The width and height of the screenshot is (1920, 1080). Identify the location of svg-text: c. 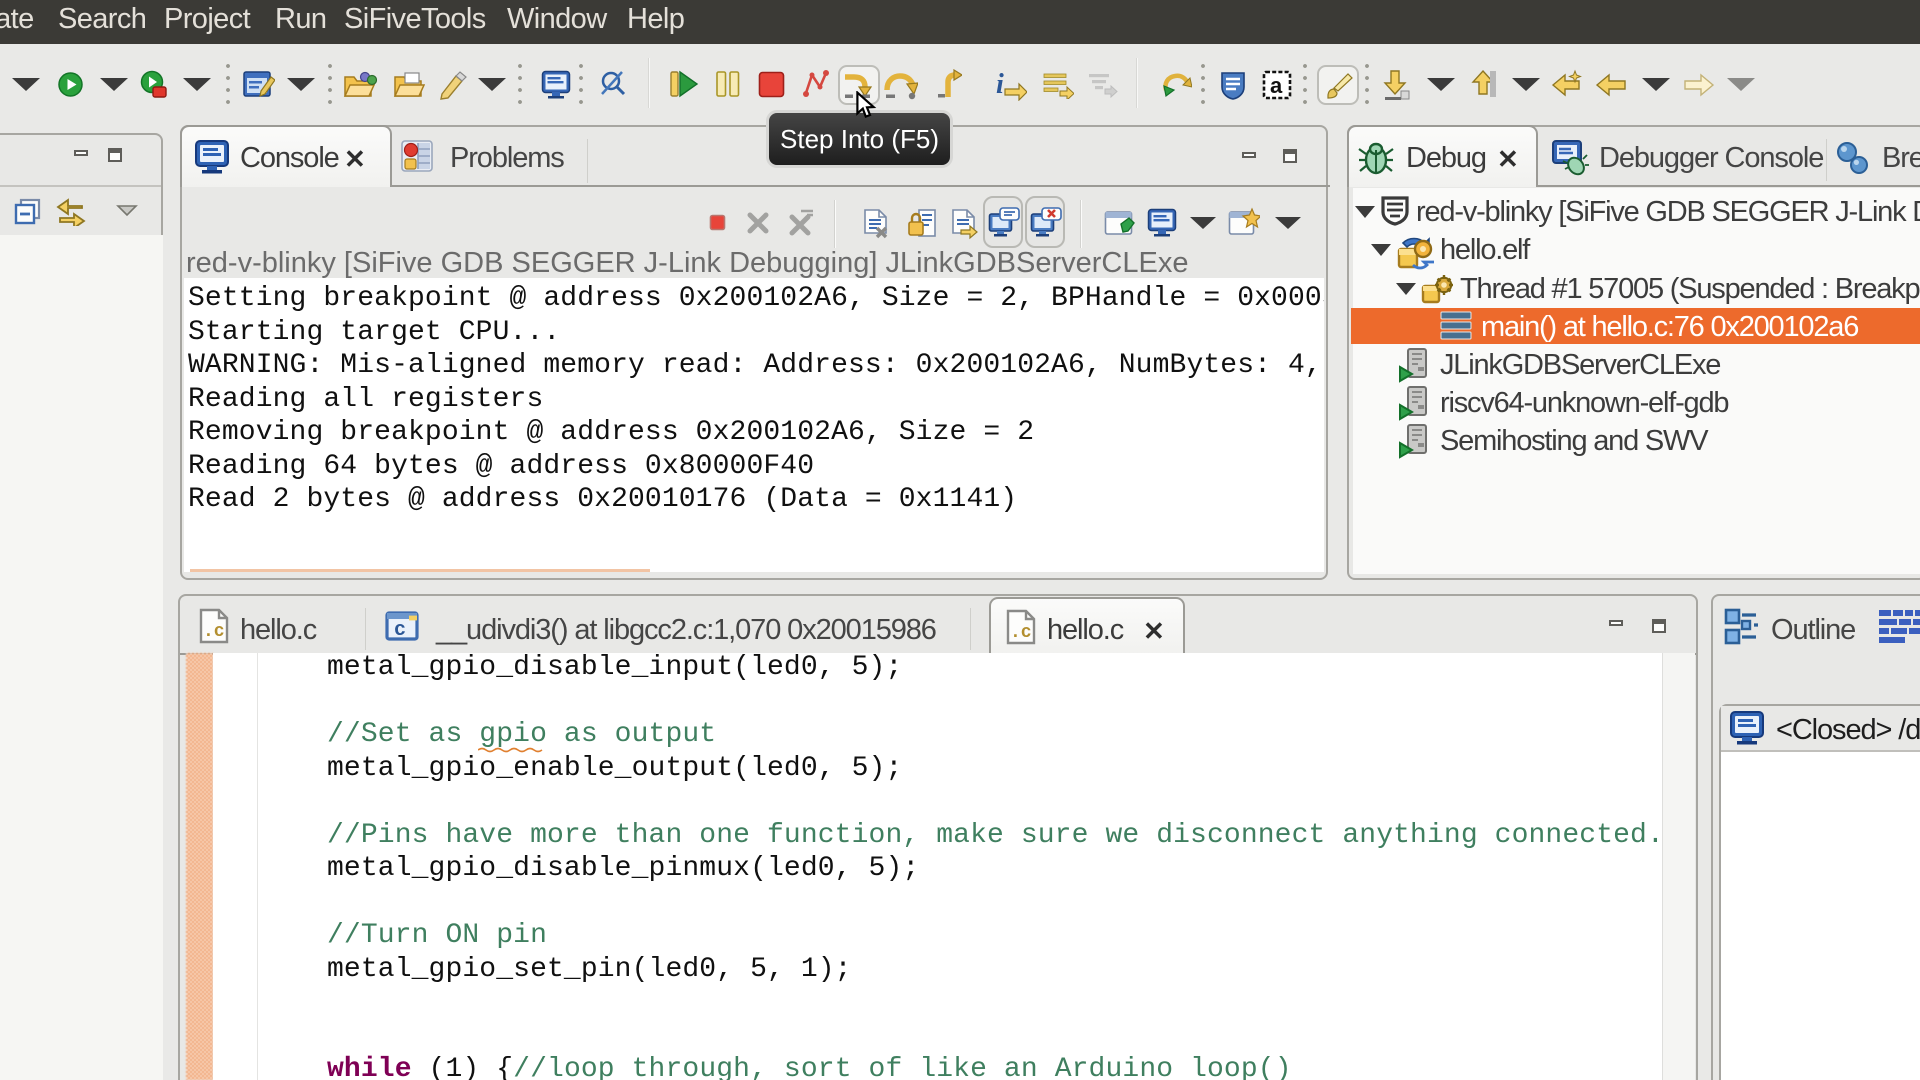
(400, 630).